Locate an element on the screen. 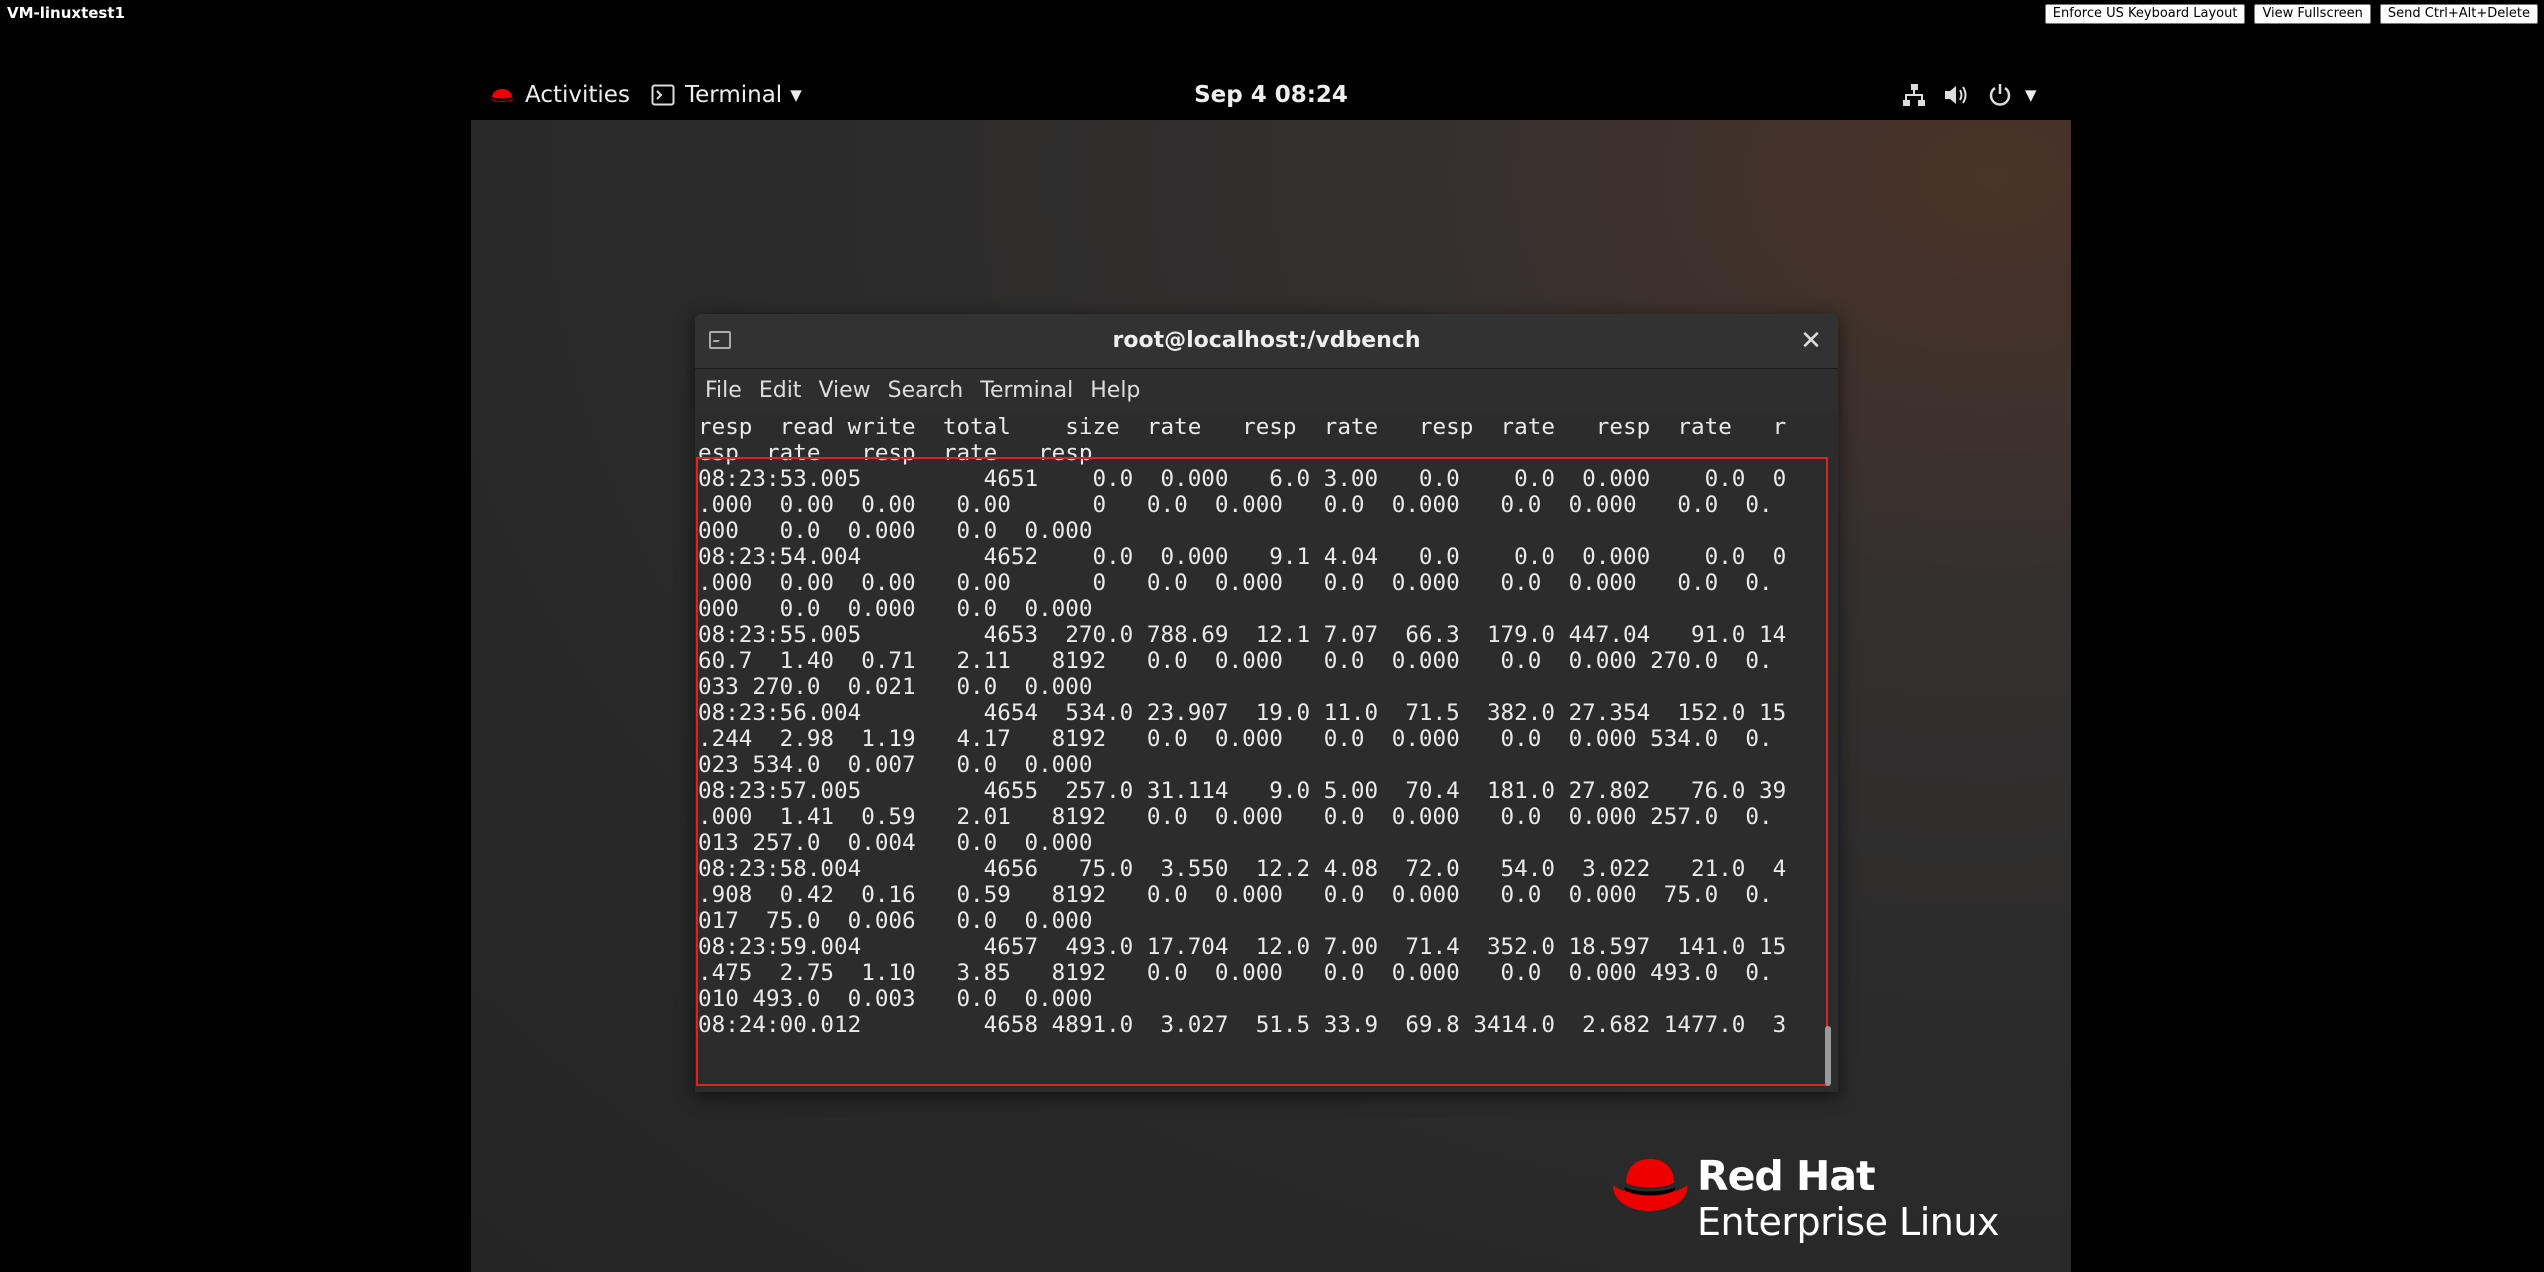 Image resolution: width=2544 pixels, height=1272 pixels. menu-search: Search is located at coordinates (924, 390).